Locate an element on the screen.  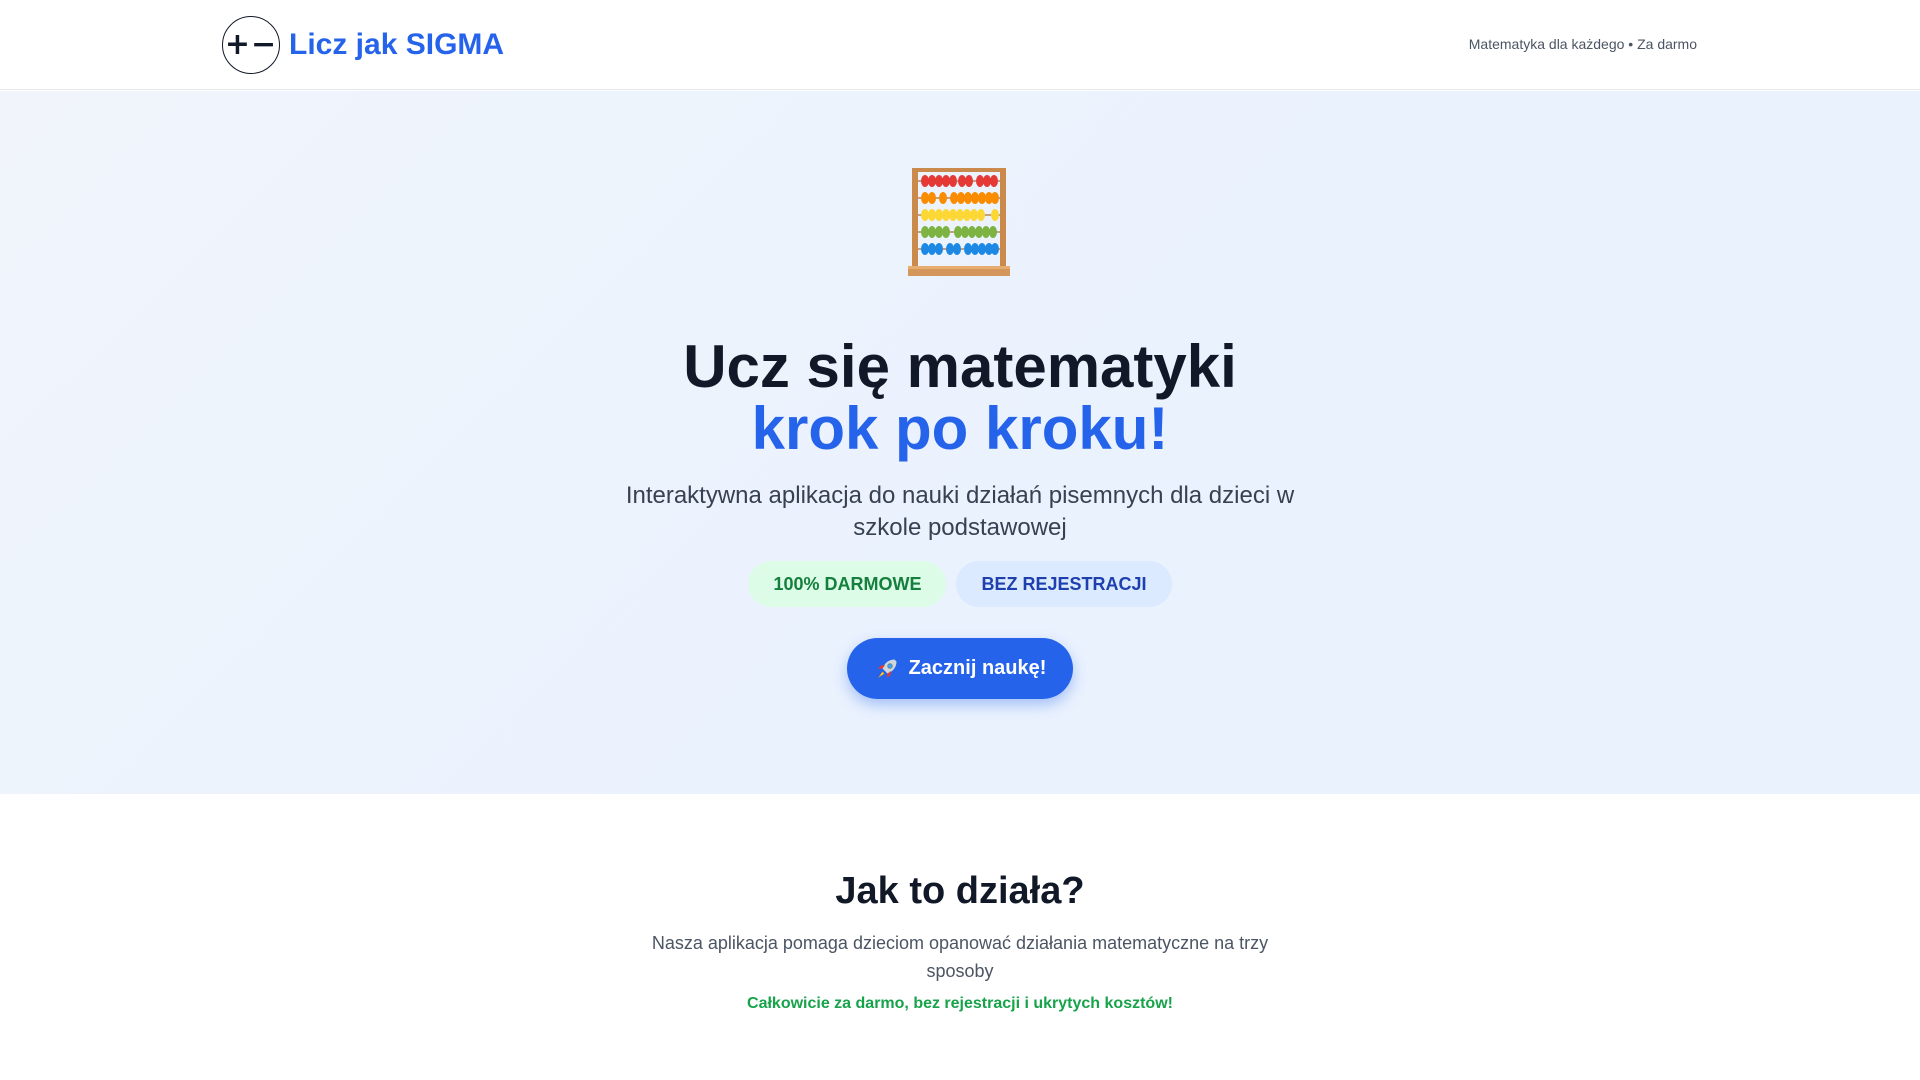
how-it-works-title: Jak to działa? is located at coordinates (960, 891).